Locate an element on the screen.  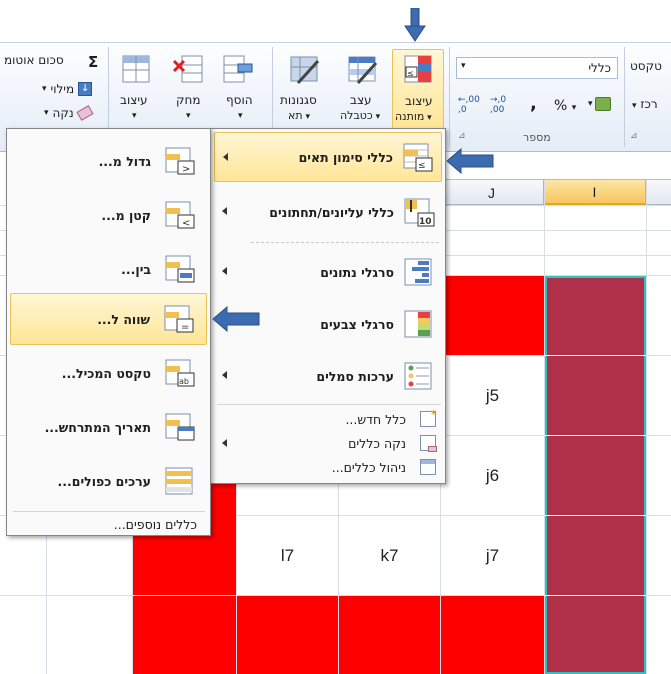
clear-rules-icon is located at coordinates (428, 443).